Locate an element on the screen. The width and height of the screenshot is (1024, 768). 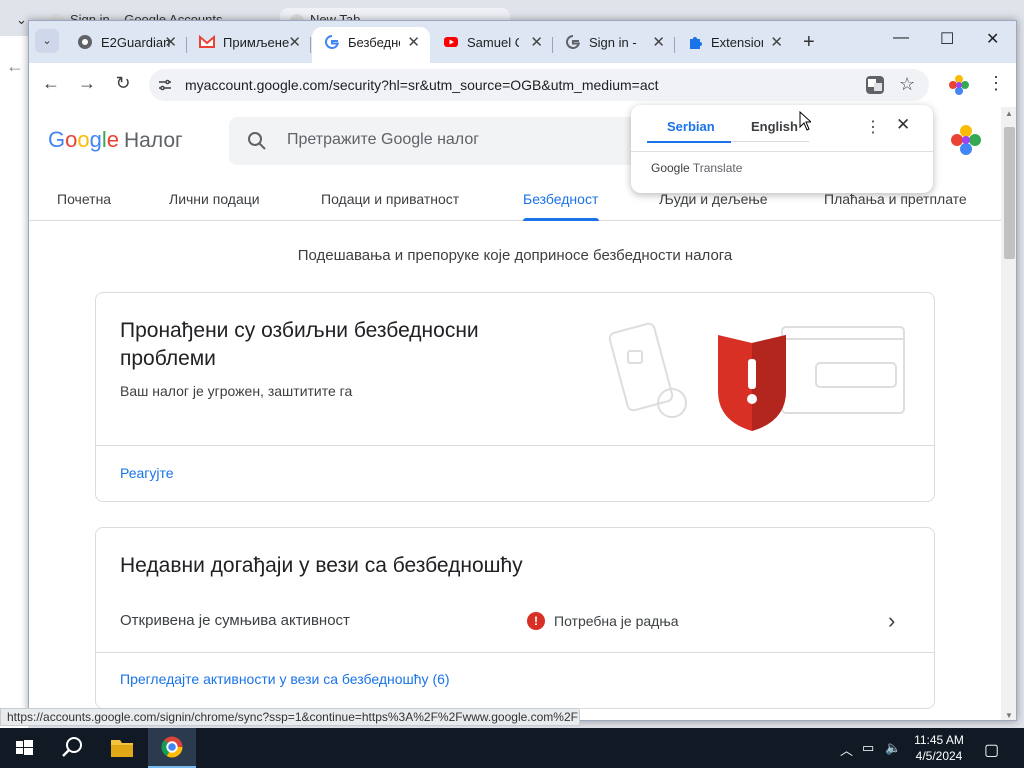
site-settings-icon is located at coordinates (165, 85).